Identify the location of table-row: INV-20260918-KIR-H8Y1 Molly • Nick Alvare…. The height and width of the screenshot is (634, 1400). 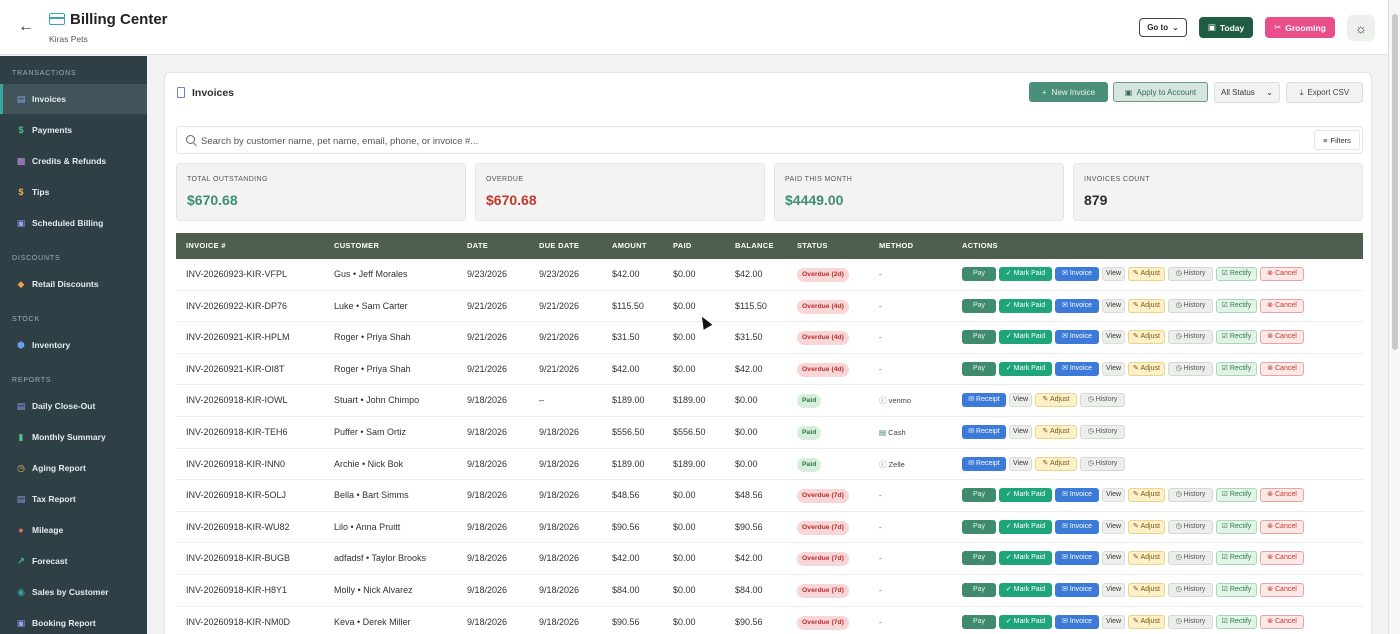
(769, 591).